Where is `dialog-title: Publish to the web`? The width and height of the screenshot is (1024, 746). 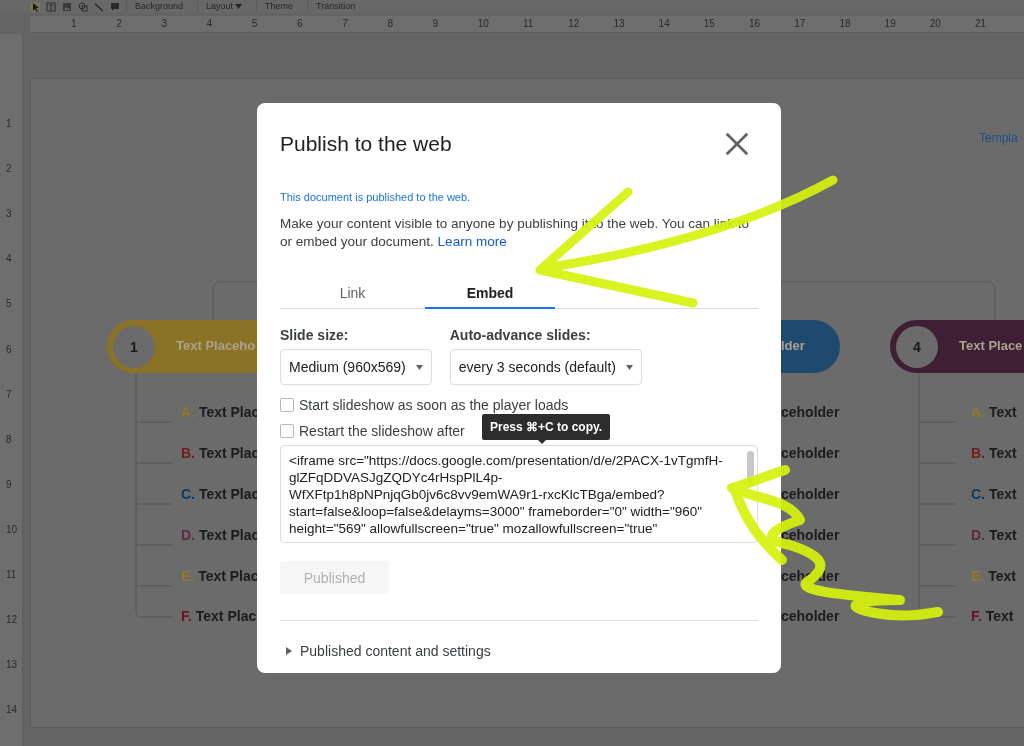 dialog-title: Publish to the web is located at coordinates (366, 144).